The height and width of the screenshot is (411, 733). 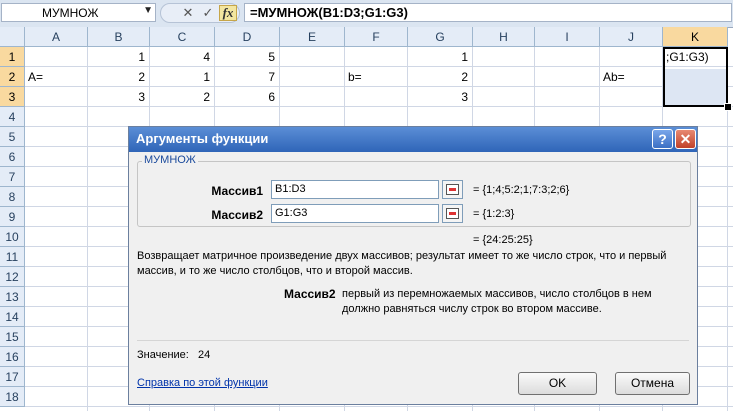 I want to click on column-header-c: C, so click(x=182, y=37).